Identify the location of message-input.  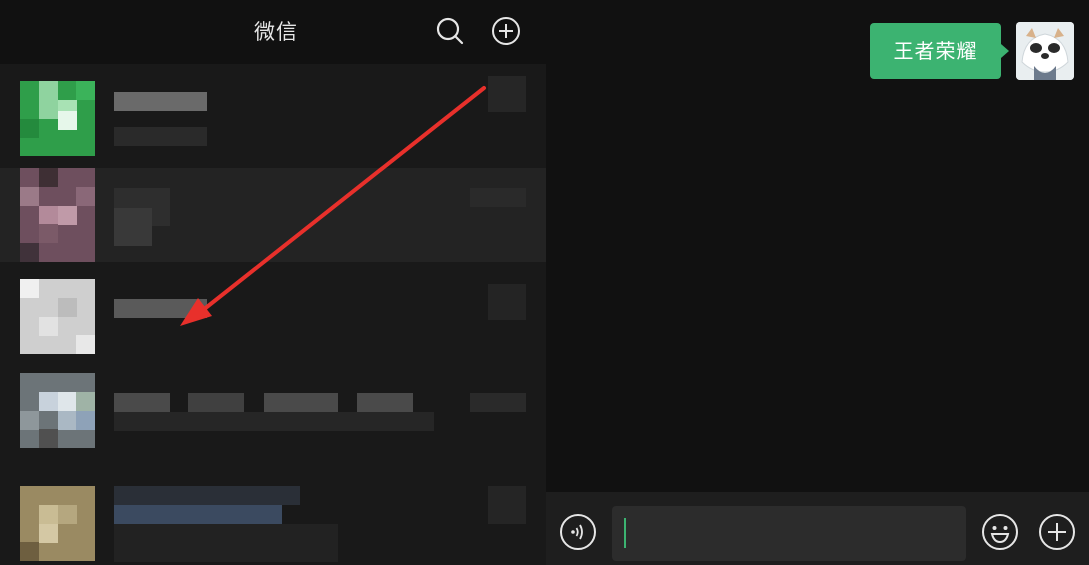
(789, 533).